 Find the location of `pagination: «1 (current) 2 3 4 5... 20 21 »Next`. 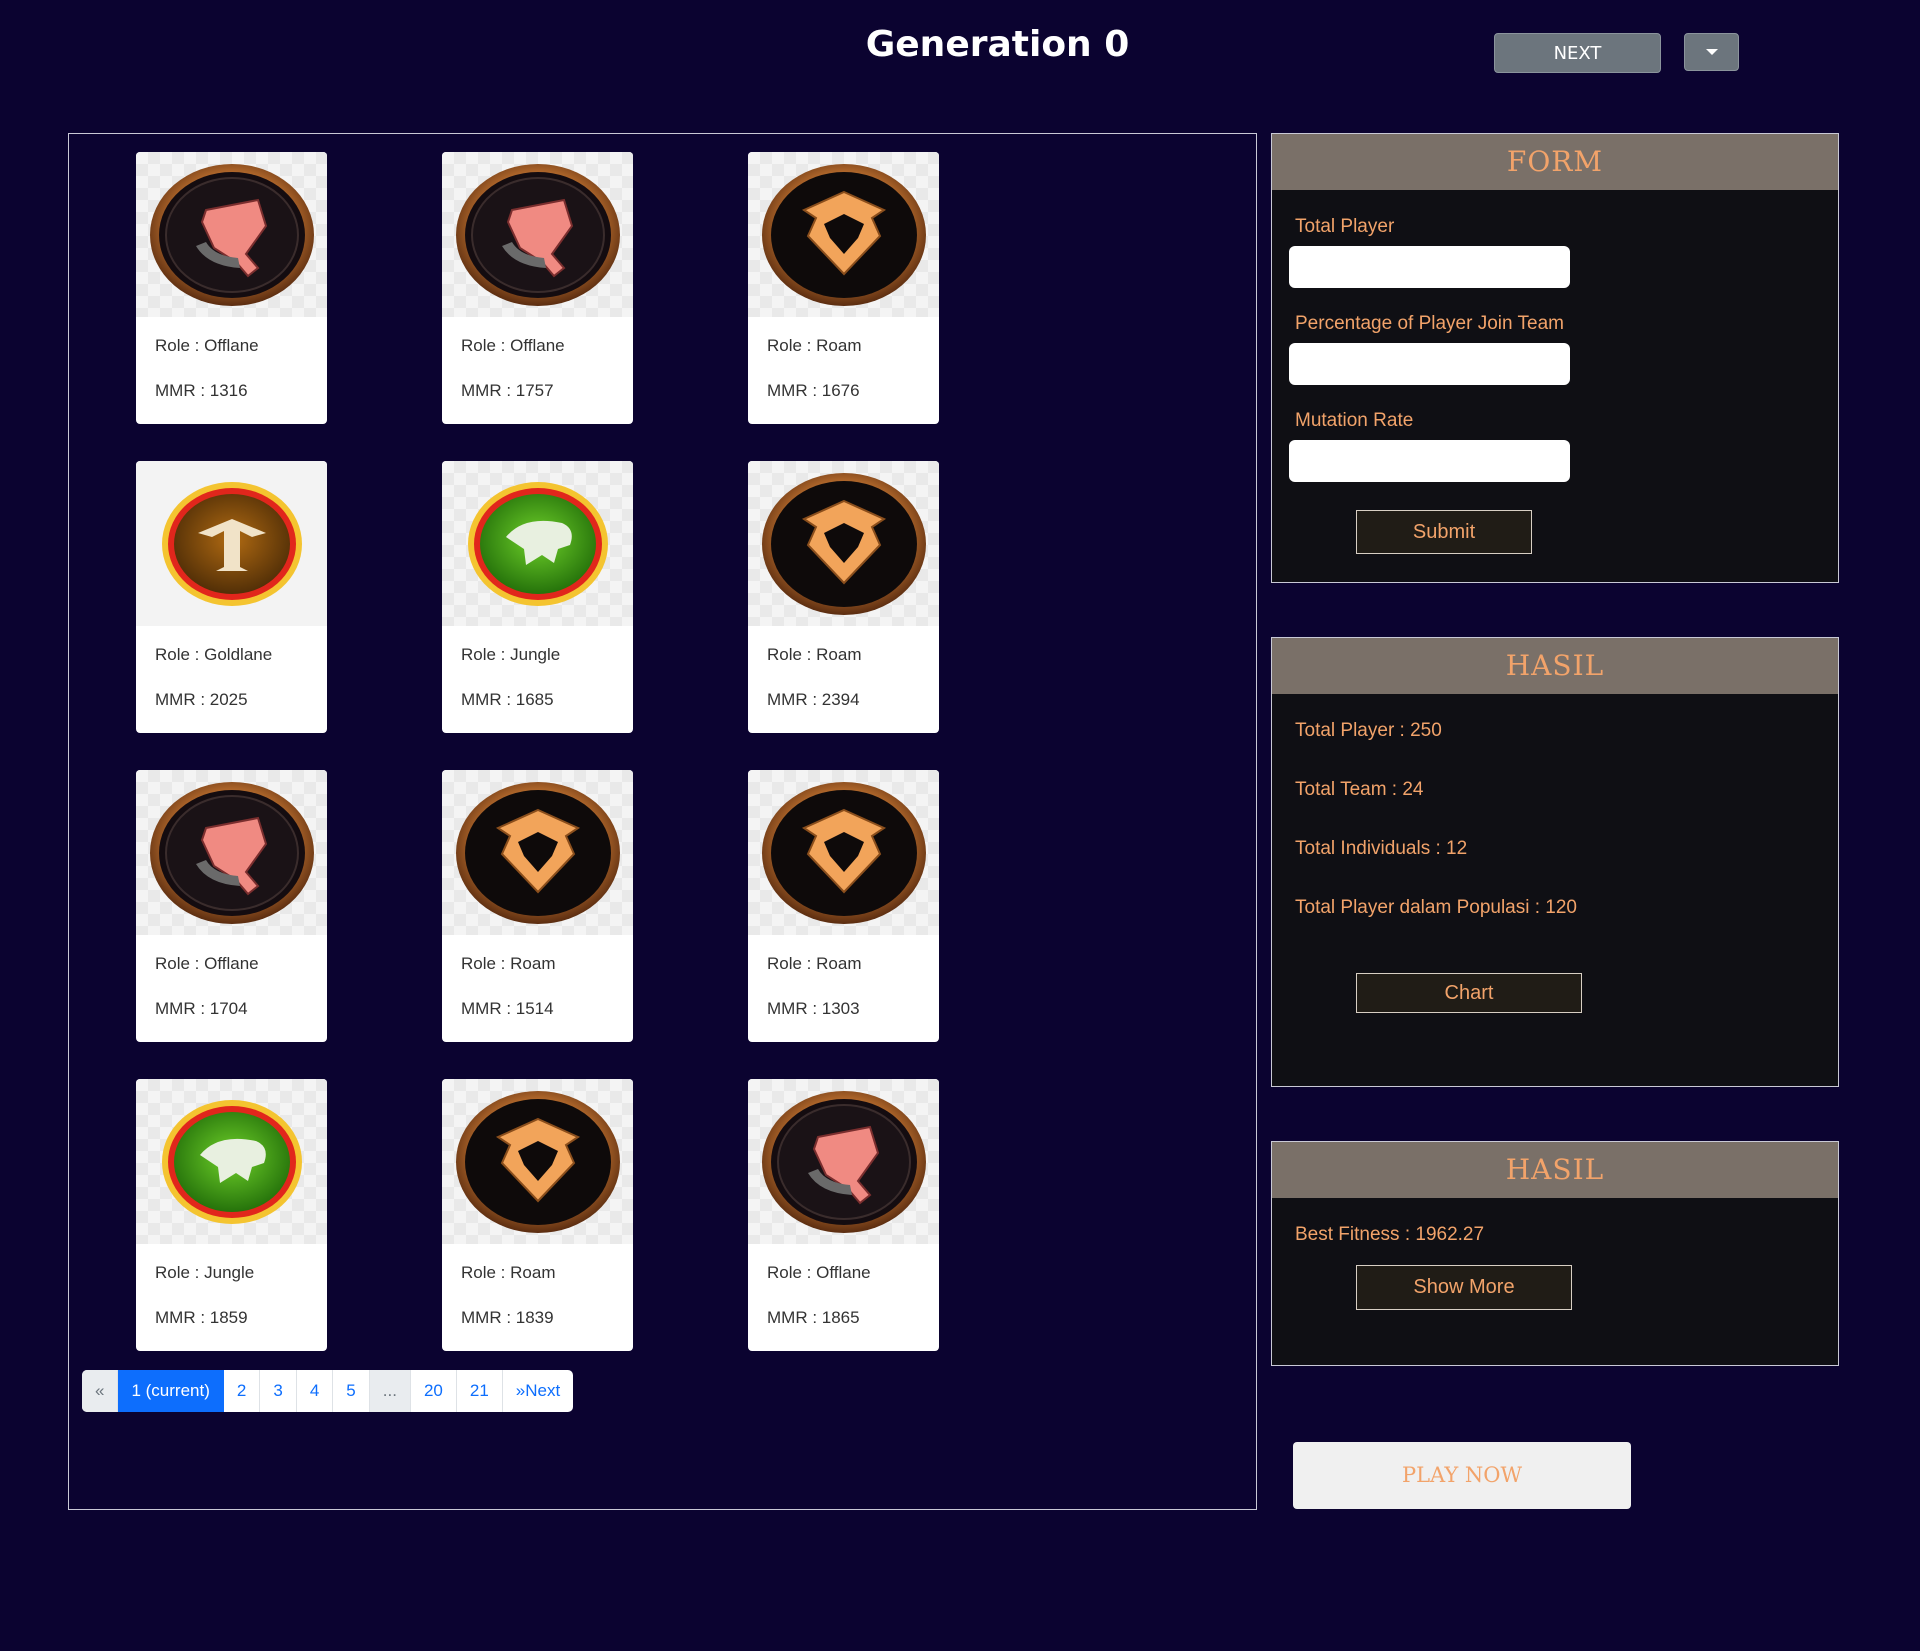

pagination: «1 (current) 2 3 4 5... 20 21 »Next is located at coordinates (328, 1391).